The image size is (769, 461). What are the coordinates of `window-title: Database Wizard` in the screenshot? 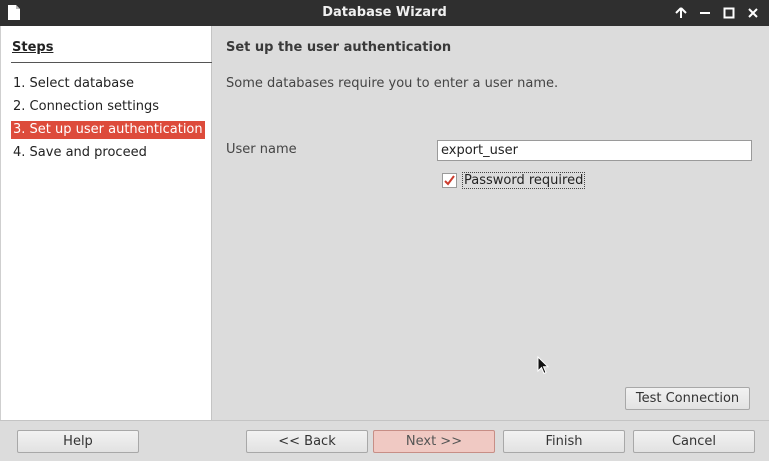 It's located at (384, 12).